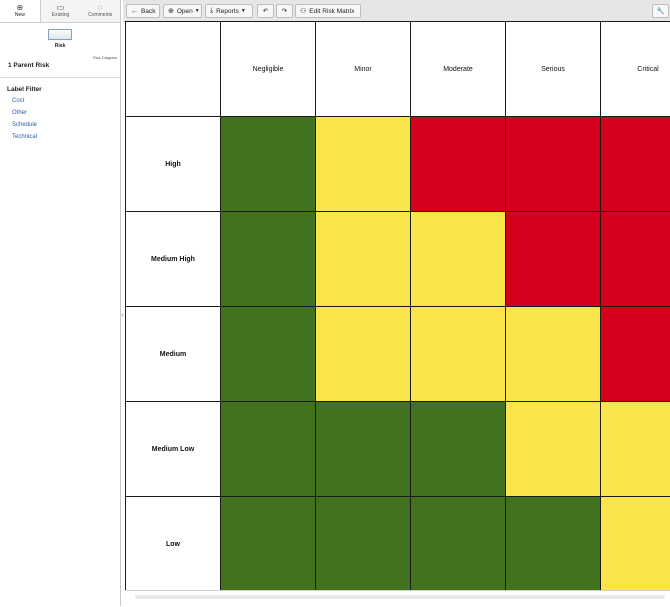  Describe the element at coordinates (212, 10) in the screenshot. I see `download-icon: ⤓` at that location.